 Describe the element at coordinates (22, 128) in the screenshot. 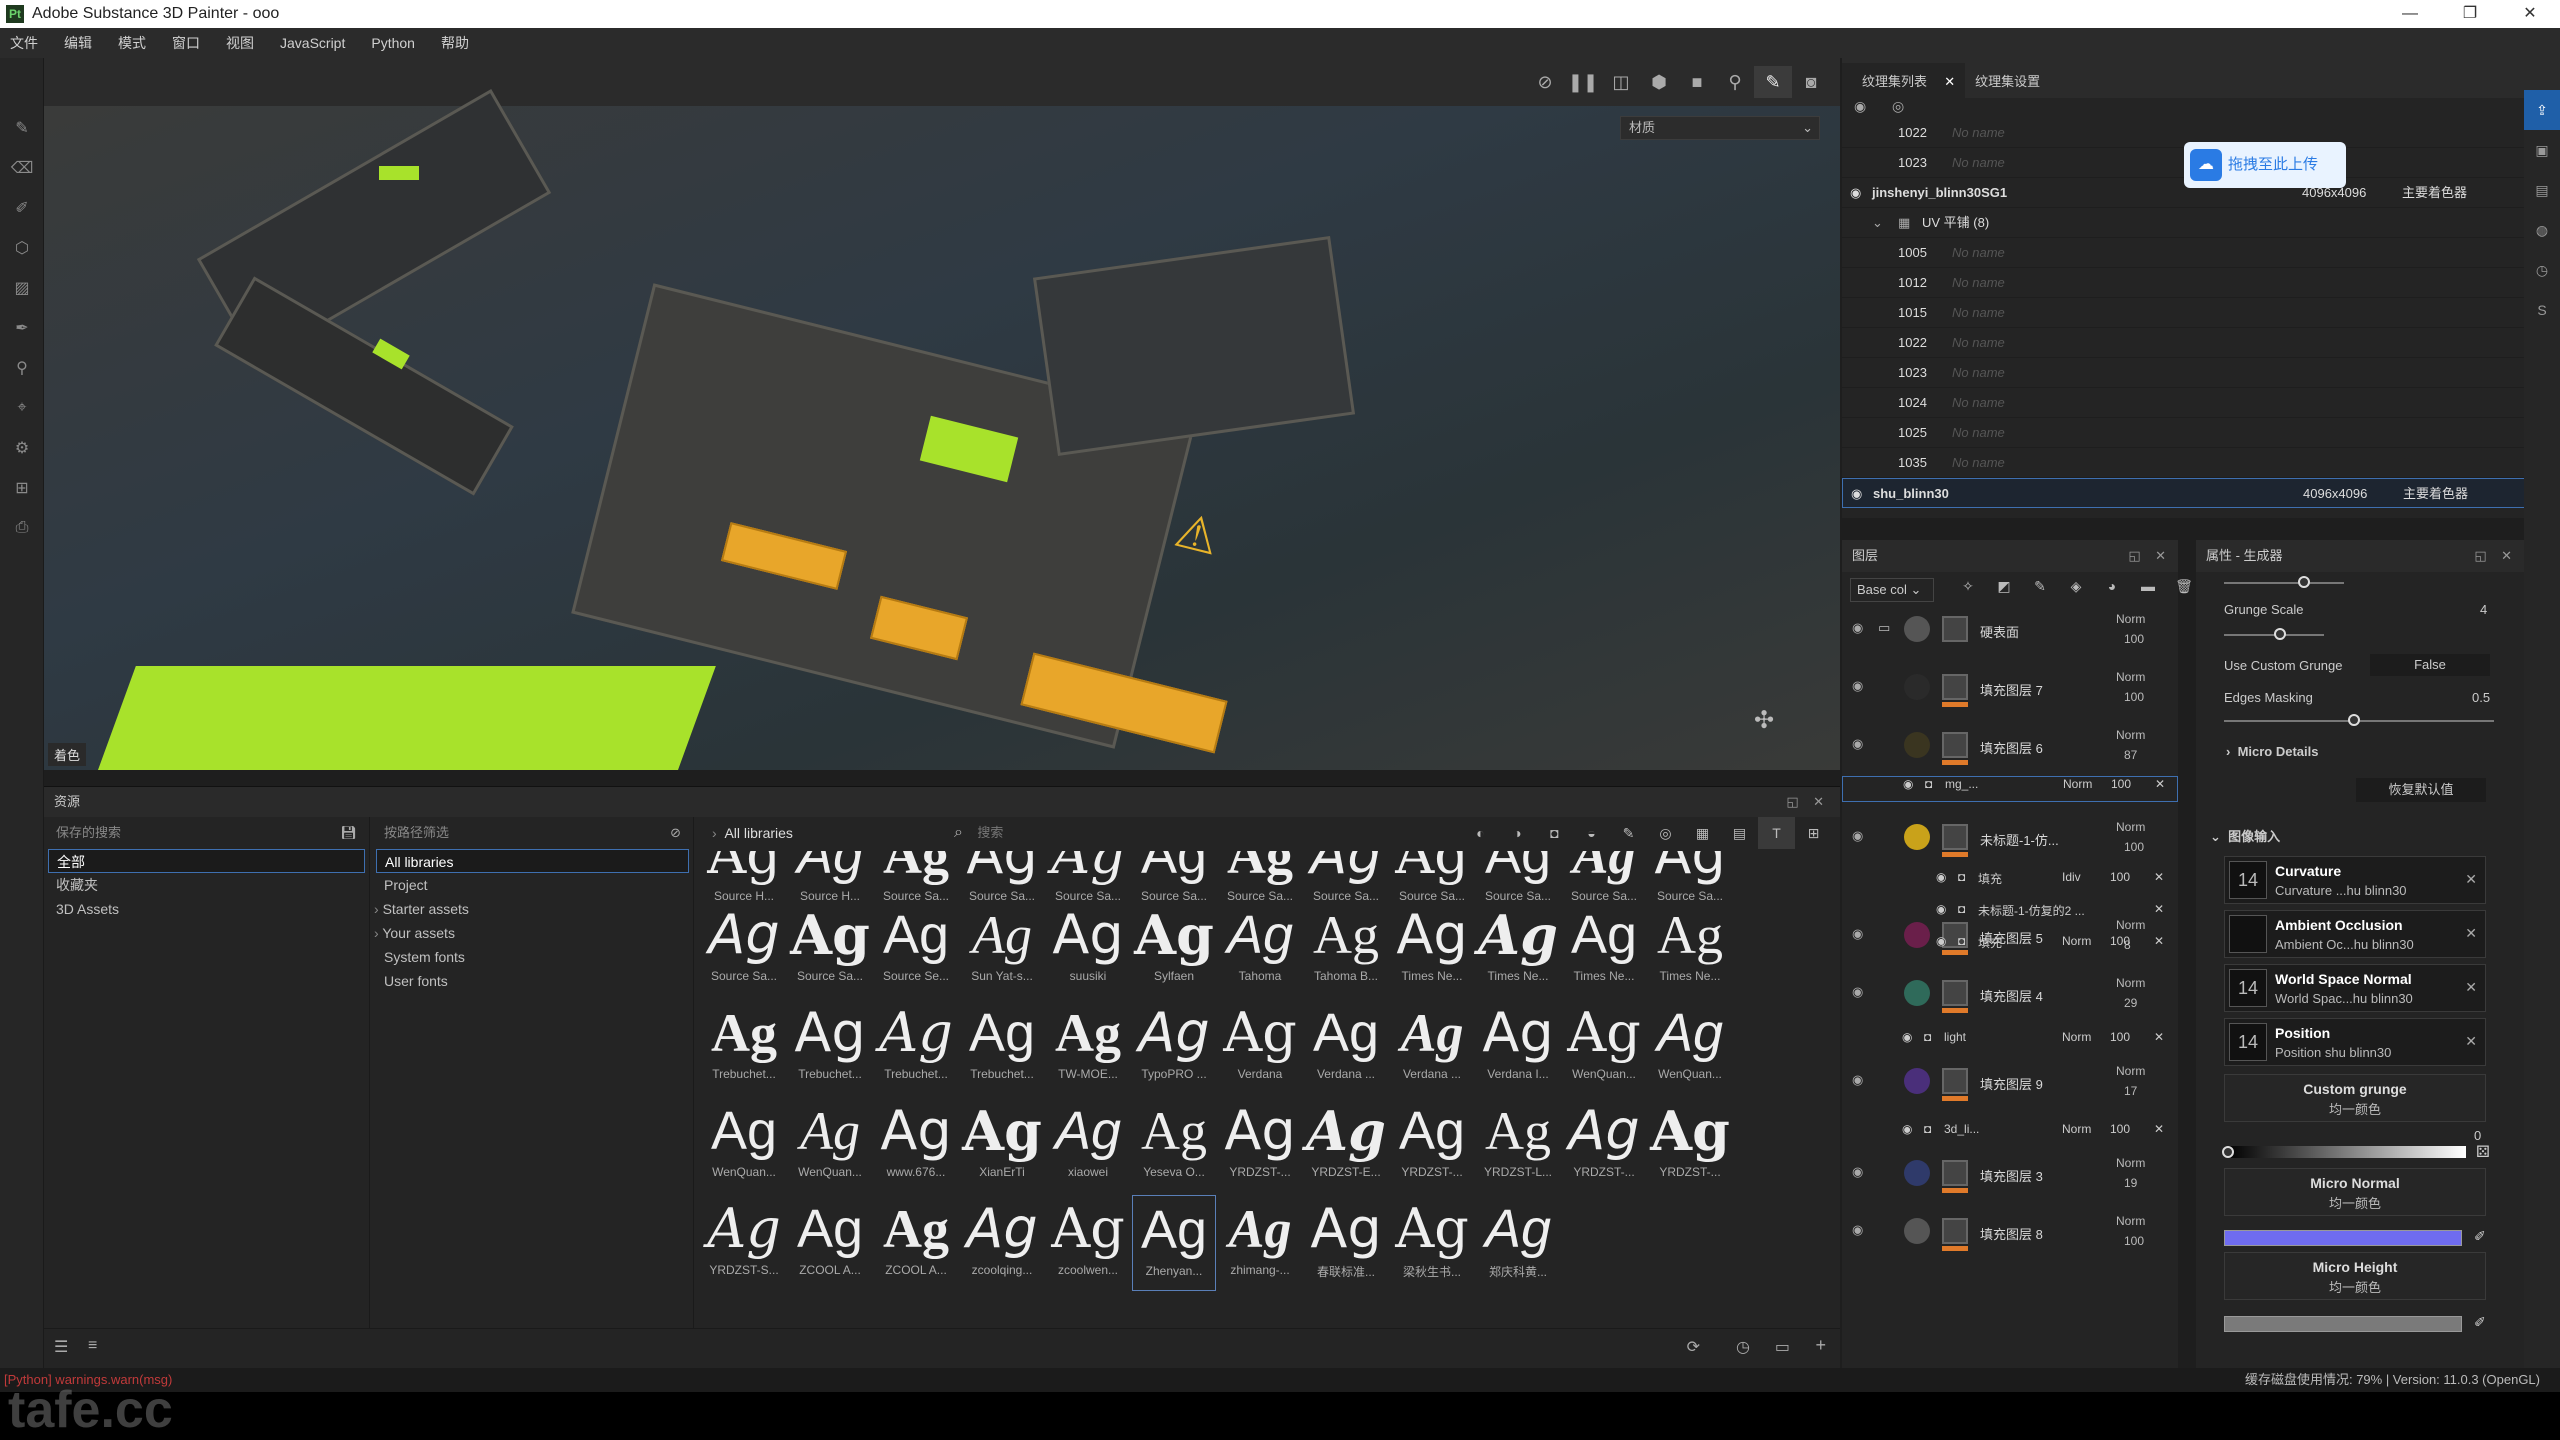

I see `paint-brush-icon: ✎` at that location.